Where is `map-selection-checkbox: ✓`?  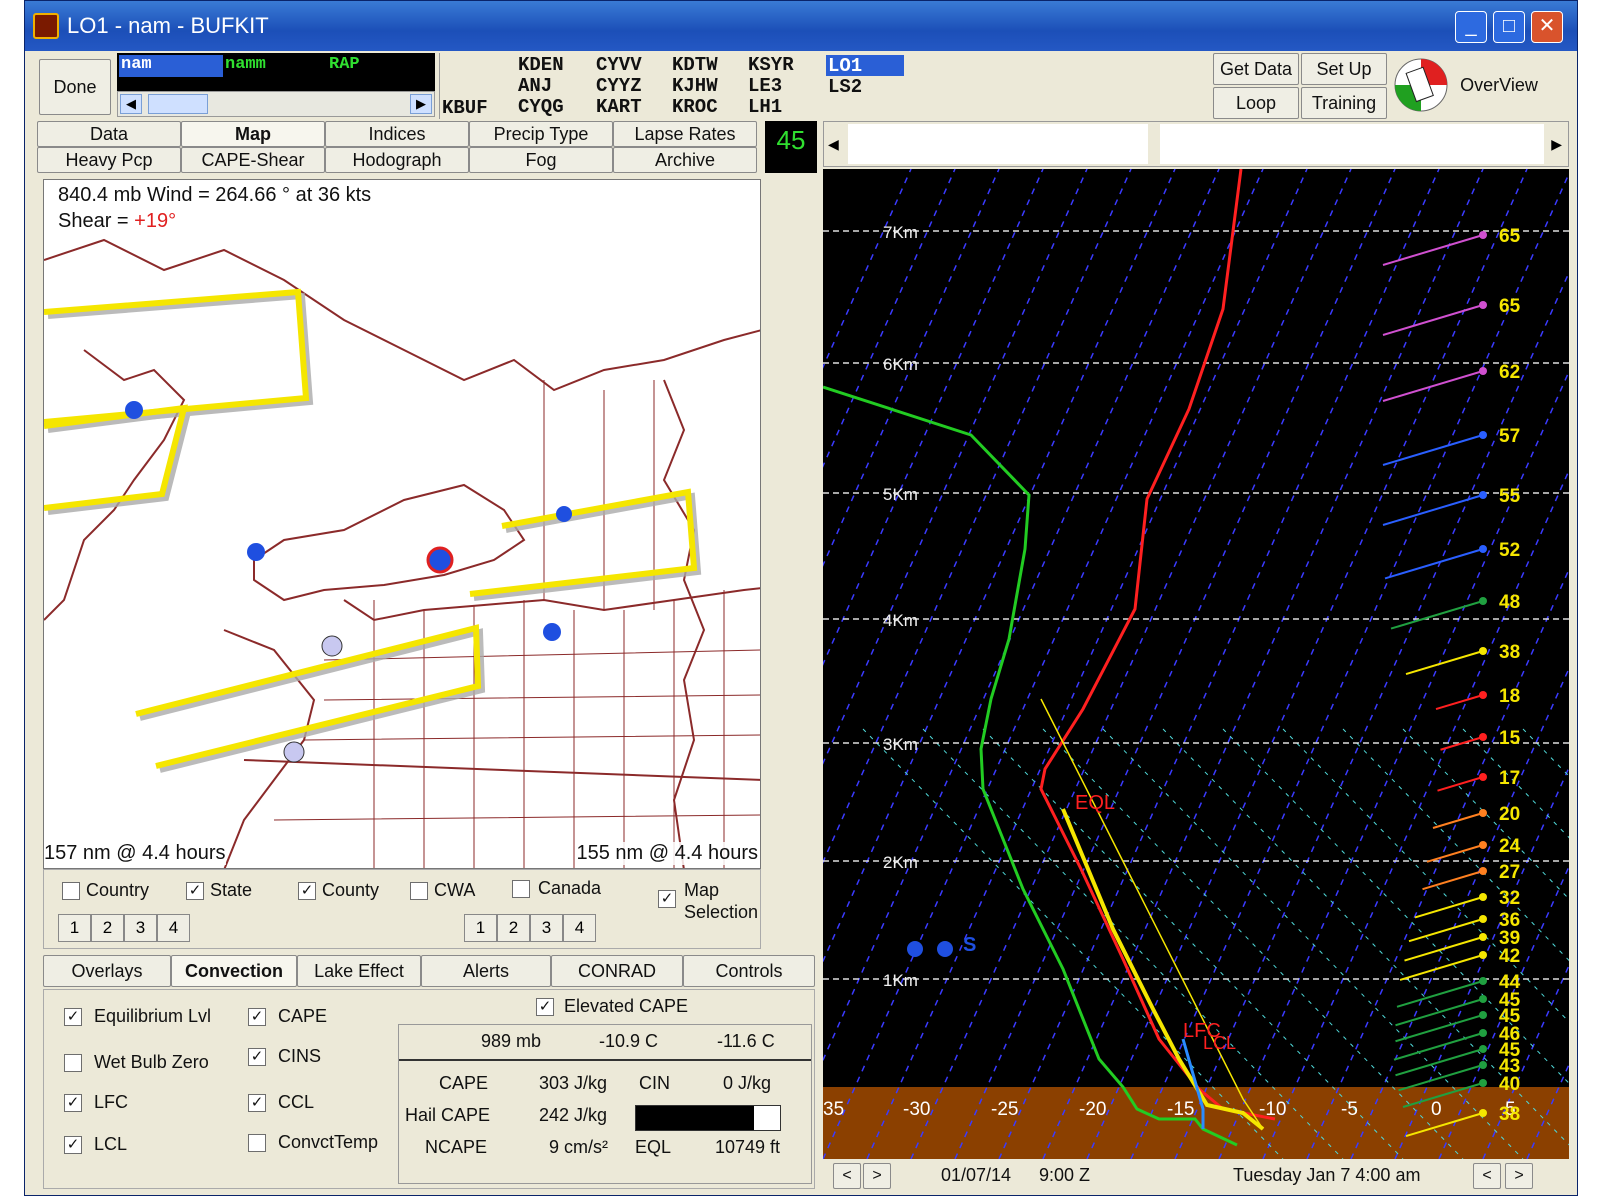
map-selection-checkbox: ✓ is located at coordinates (667, 899).